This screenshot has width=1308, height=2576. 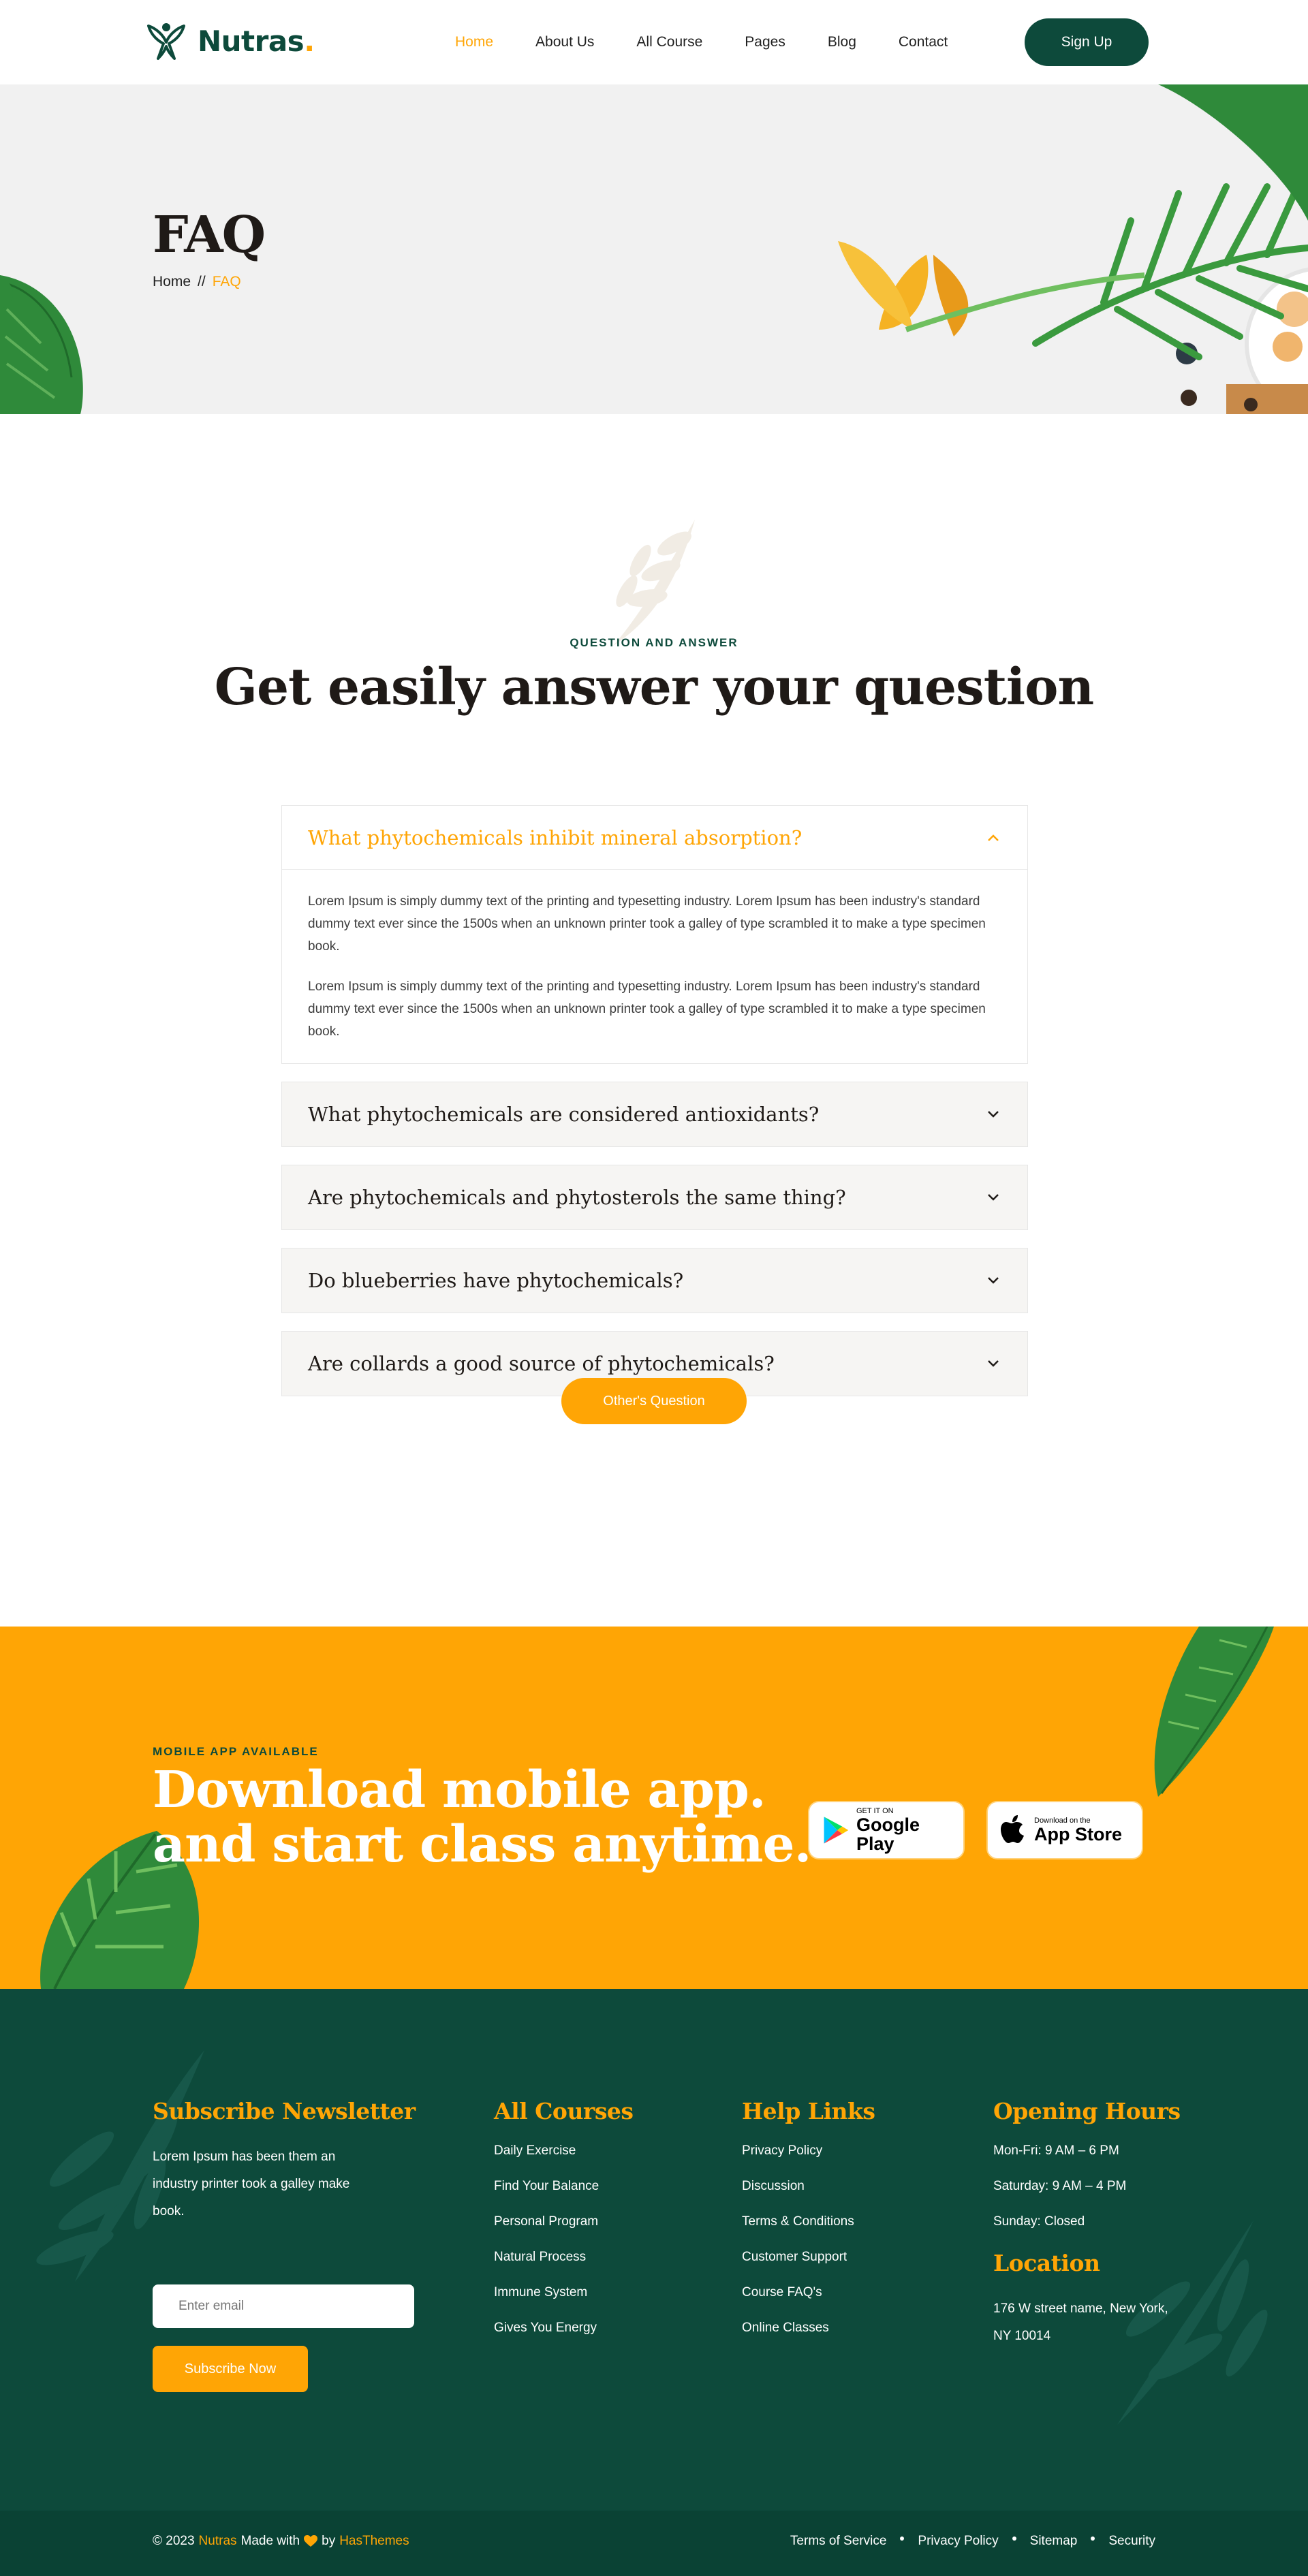 I want to click on help-links-title: Help Links, so click(x=809, y=2111).